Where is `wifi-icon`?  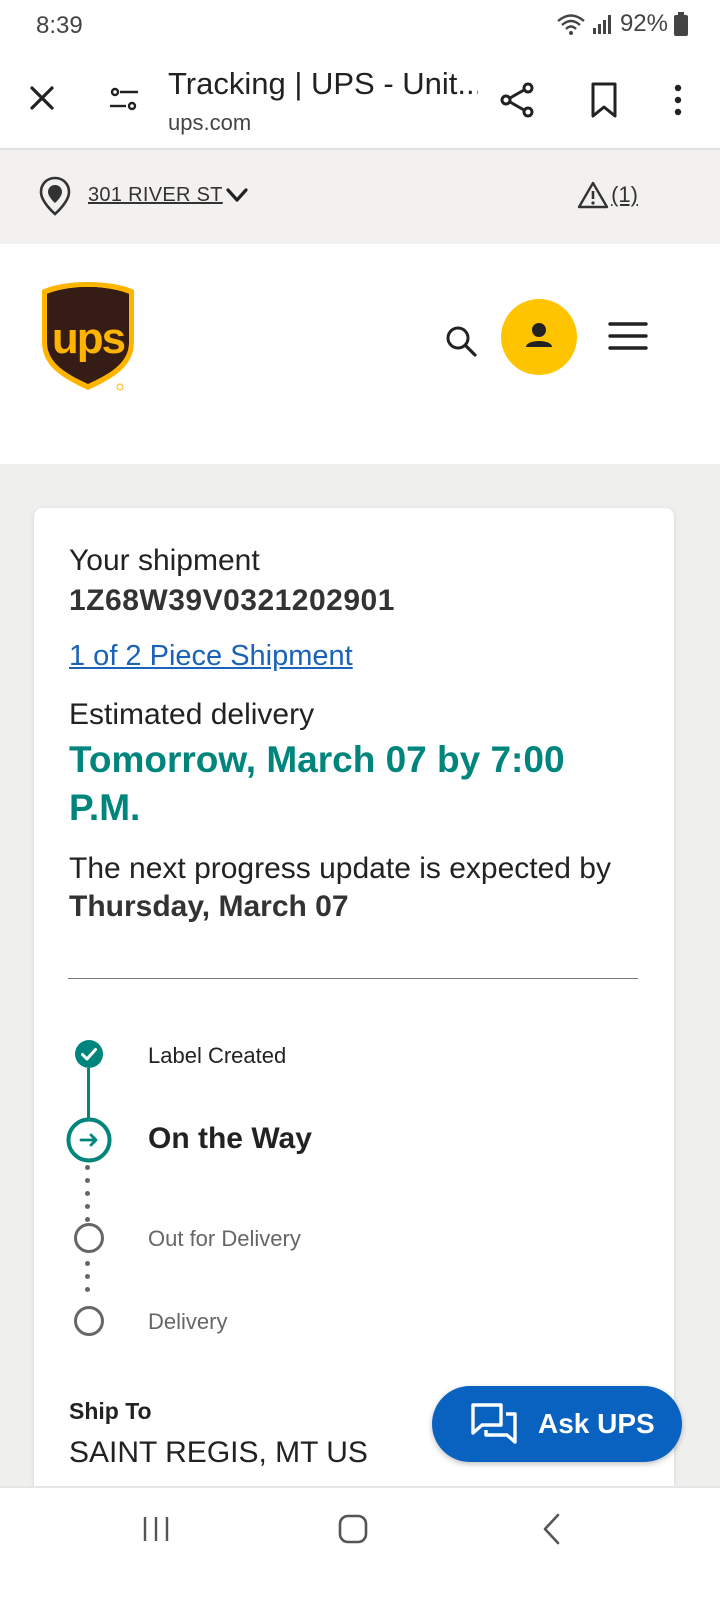
wifi-icon is located at coordinates (571, 24).